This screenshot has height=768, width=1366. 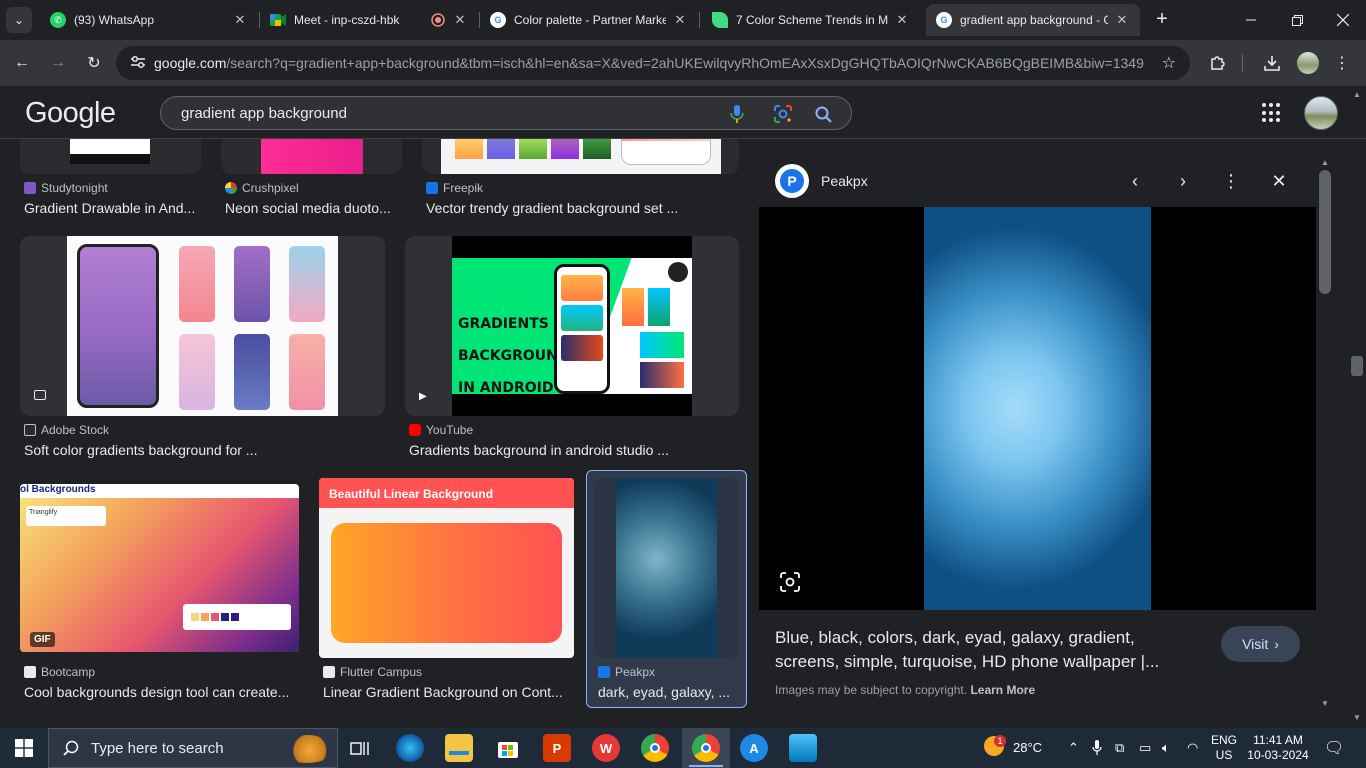 What do you see at coordinates (1169, 63) in the screenshot?
I see `bookmark-star-icon: ☆` at bounding box center [1169, 63].